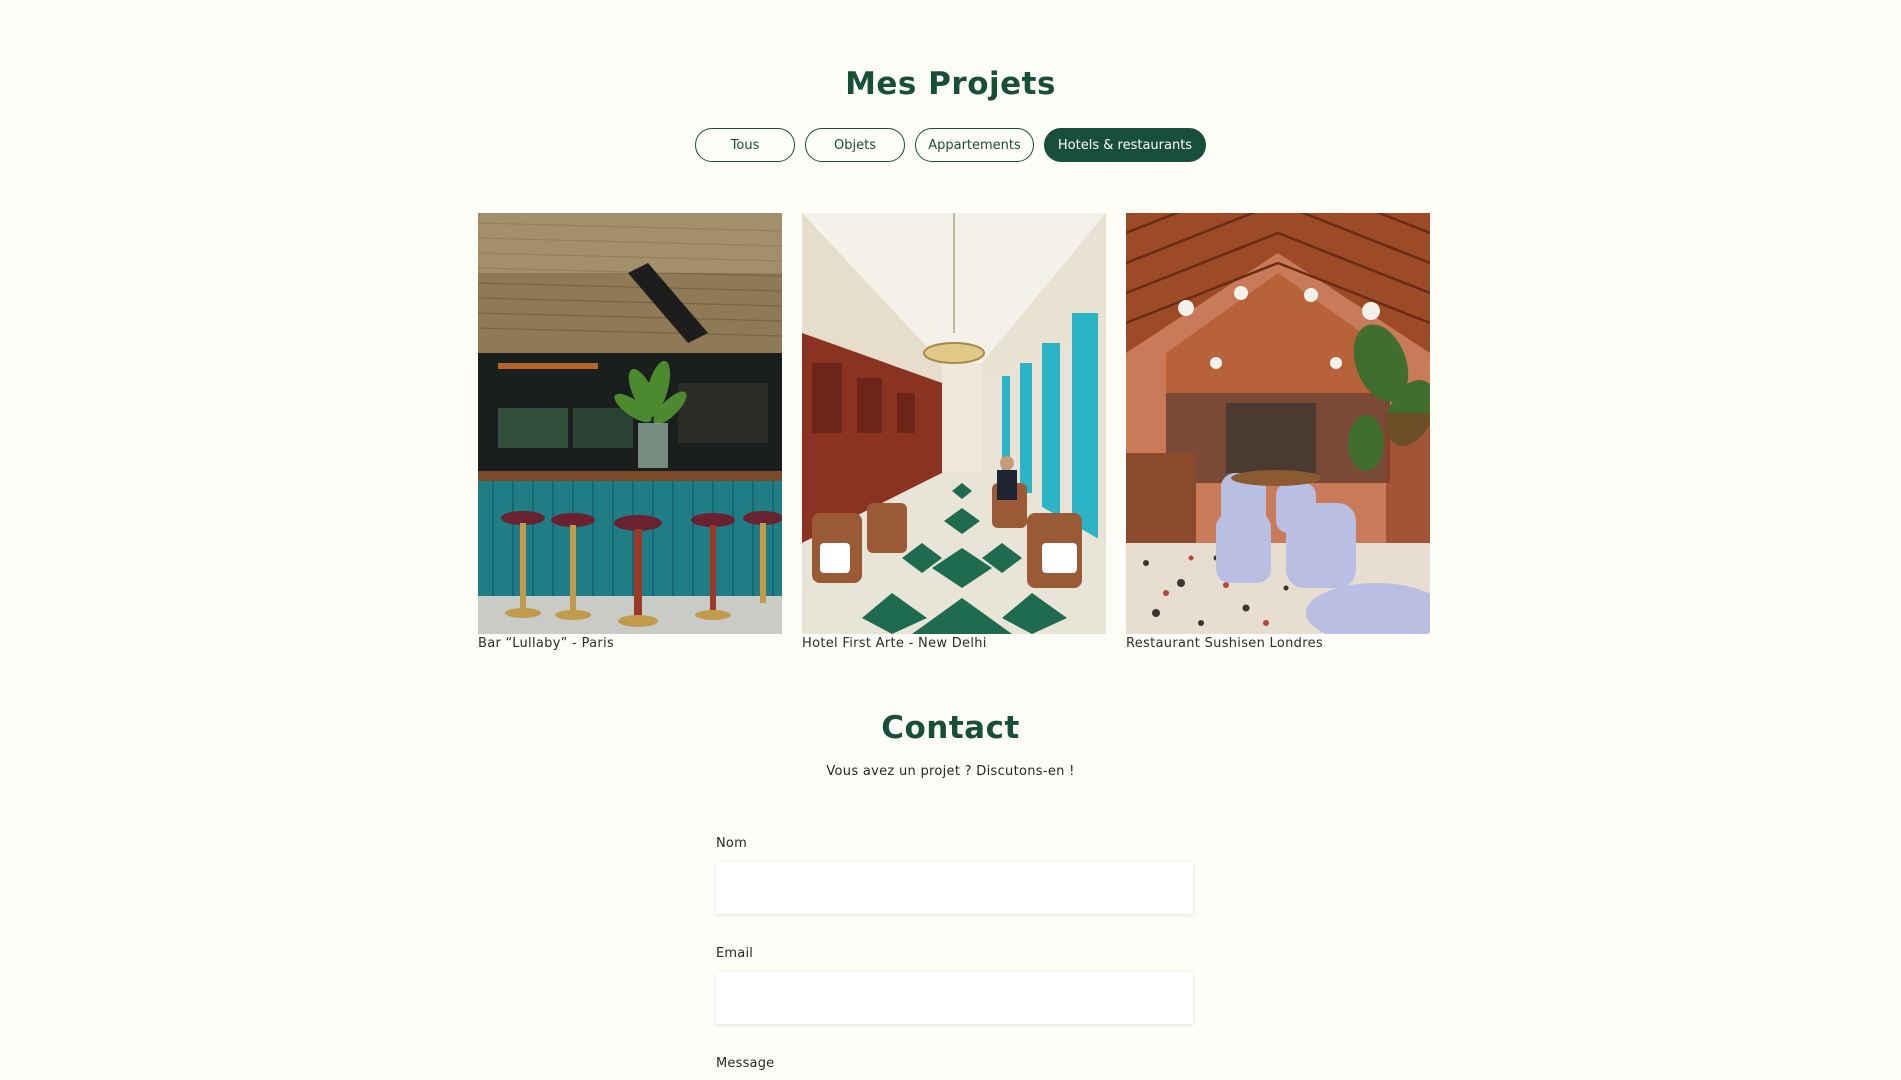  What do you see at coordinates (745, 1063) in the screenshot?
I see `message-label: Message` at bounding box center [745, 1063].